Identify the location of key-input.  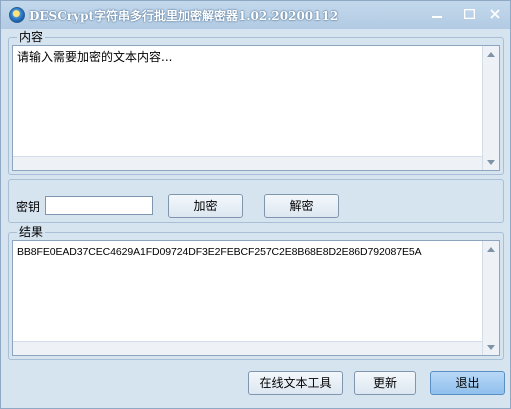
(99, 205).